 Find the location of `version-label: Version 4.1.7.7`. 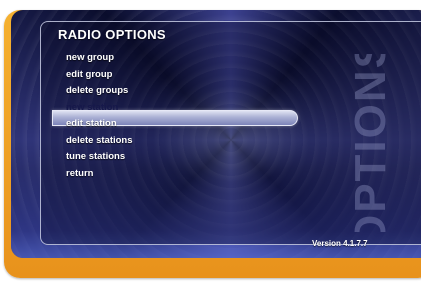

version-label: Version 4.1.7.7 is located at coordinates (340, 243).